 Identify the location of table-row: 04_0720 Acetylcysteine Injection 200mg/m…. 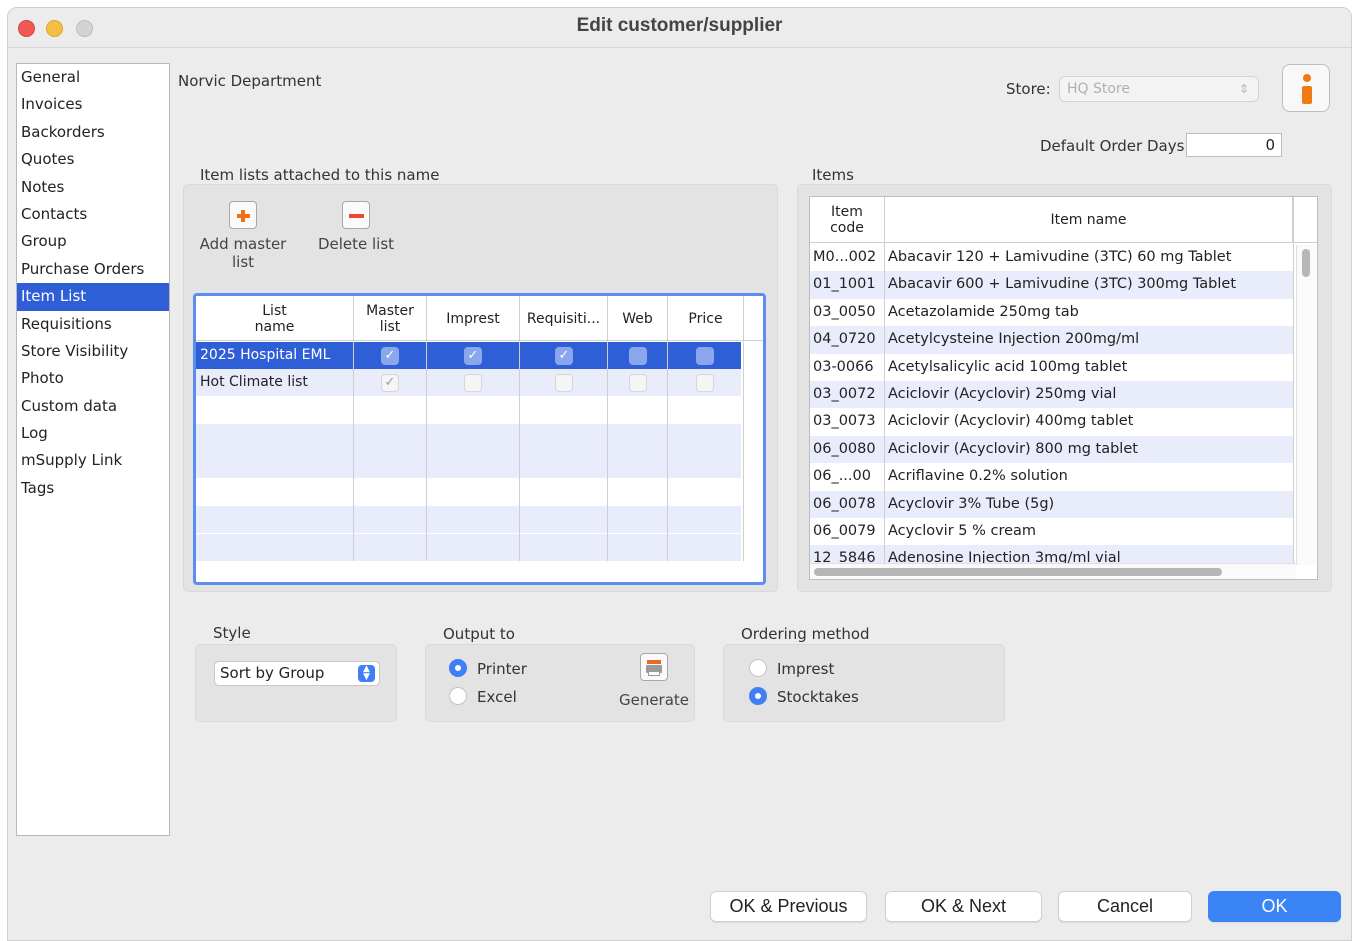
(1051, 340).